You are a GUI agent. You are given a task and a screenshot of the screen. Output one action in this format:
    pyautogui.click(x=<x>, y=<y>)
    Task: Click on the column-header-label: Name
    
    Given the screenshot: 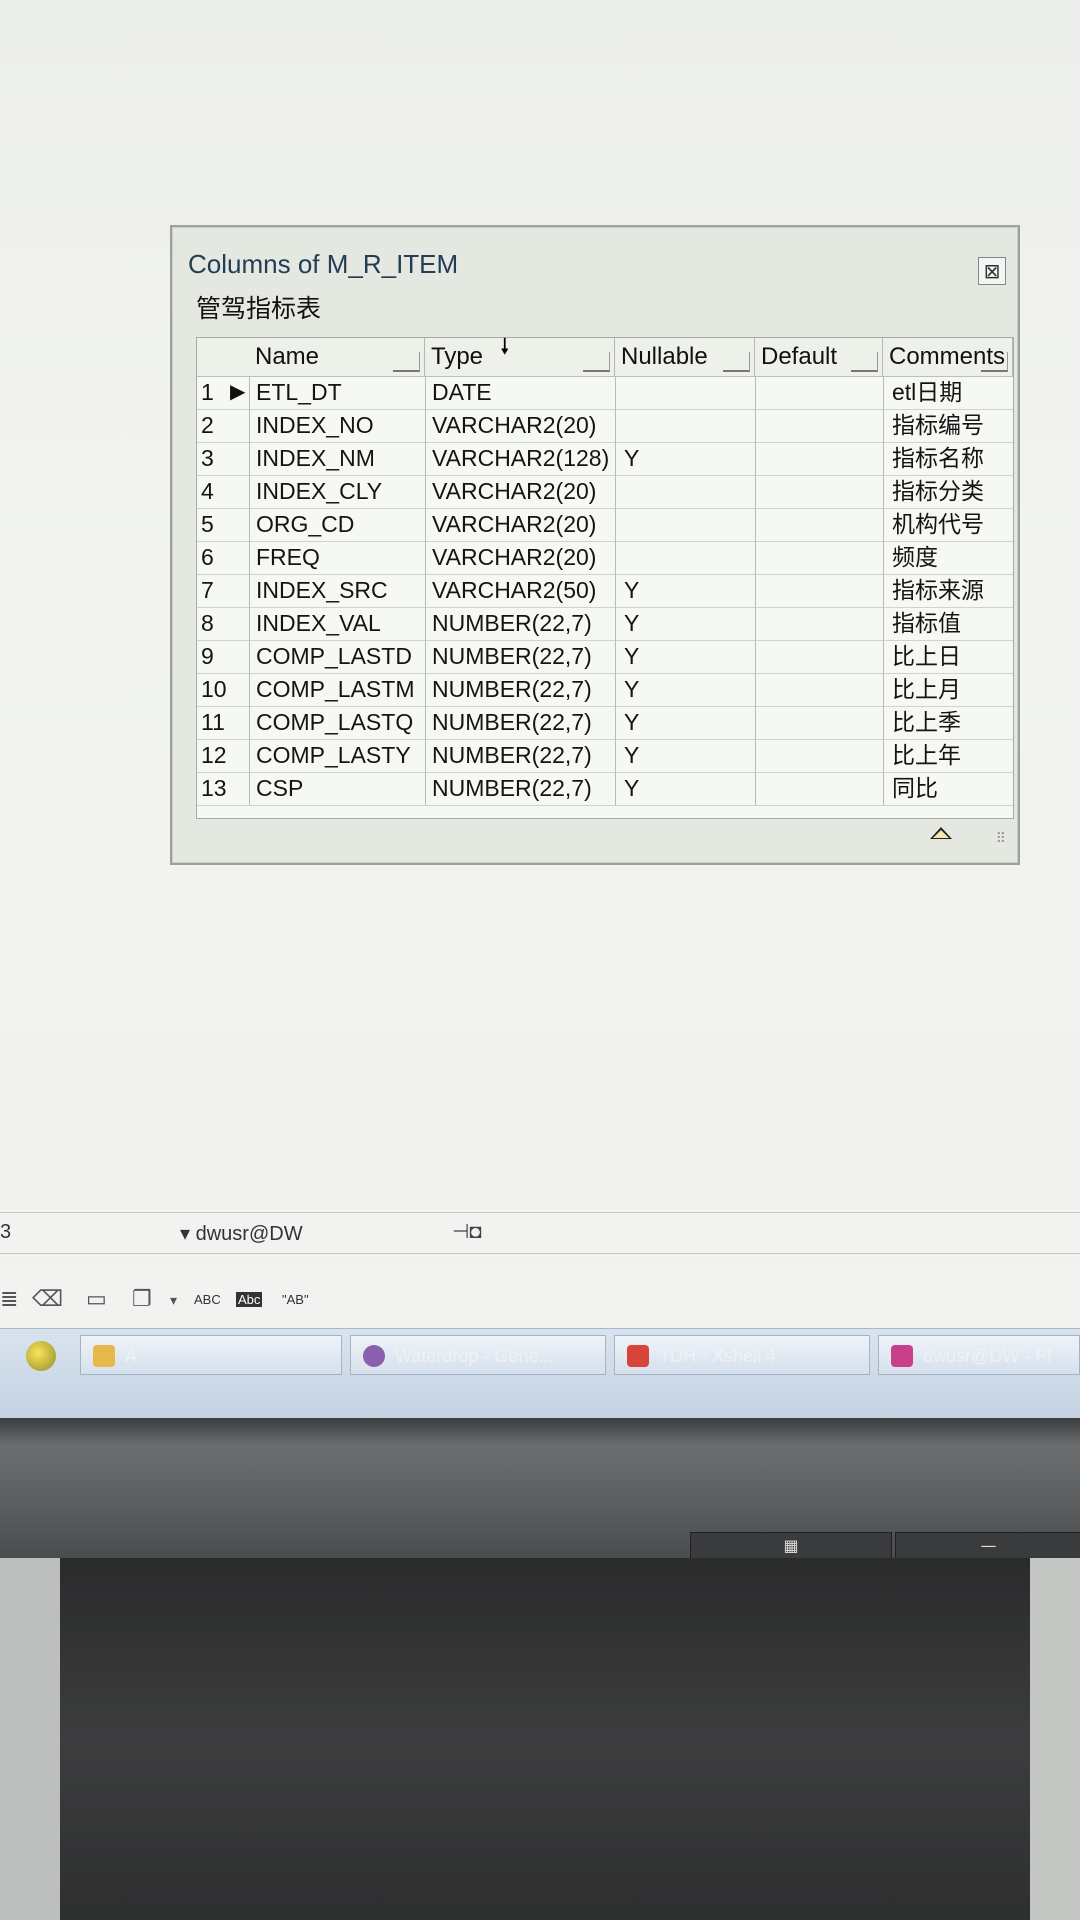 What is the action you would take?
    pyautogui.click(x=287, y=356)
    